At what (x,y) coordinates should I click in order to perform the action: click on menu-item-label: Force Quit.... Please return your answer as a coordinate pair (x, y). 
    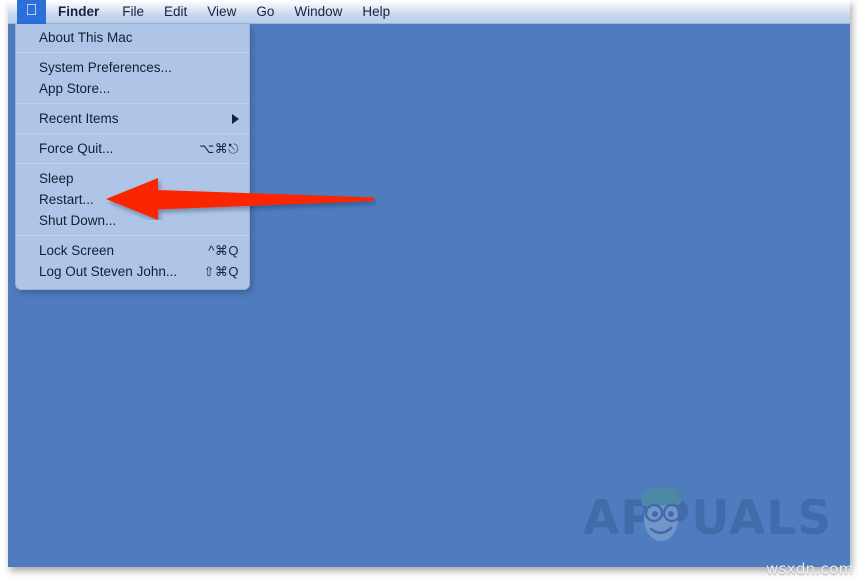
    Looking at the image, I should click on (76, 148).